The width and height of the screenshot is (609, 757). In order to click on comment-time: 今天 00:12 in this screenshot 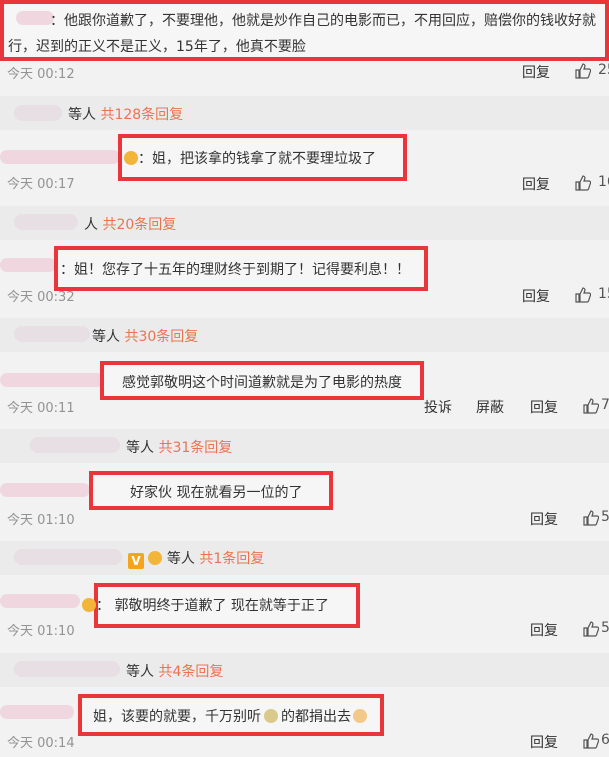, I will do `click(41, 74)`.